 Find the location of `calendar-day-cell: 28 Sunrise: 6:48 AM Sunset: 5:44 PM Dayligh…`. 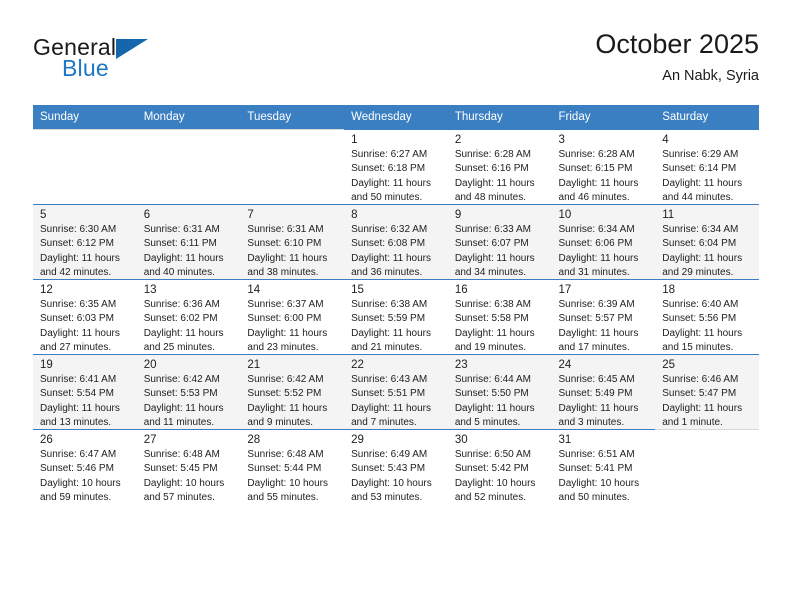

calendar-day-cell: 28 Sunrise: 6:48 AM Sunset: 5:44 PM Dayligh… is located at coordinates (292, 466).